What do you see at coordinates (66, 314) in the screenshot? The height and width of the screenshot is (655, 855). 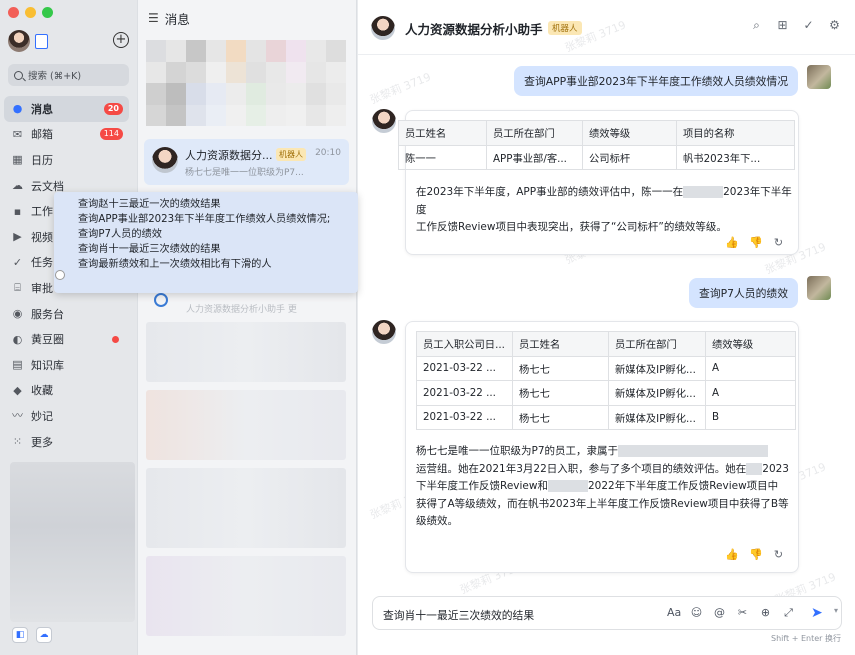 I see `sidebar-item-service-desk: ◉ 服务台` at bounding box center [66, 314].